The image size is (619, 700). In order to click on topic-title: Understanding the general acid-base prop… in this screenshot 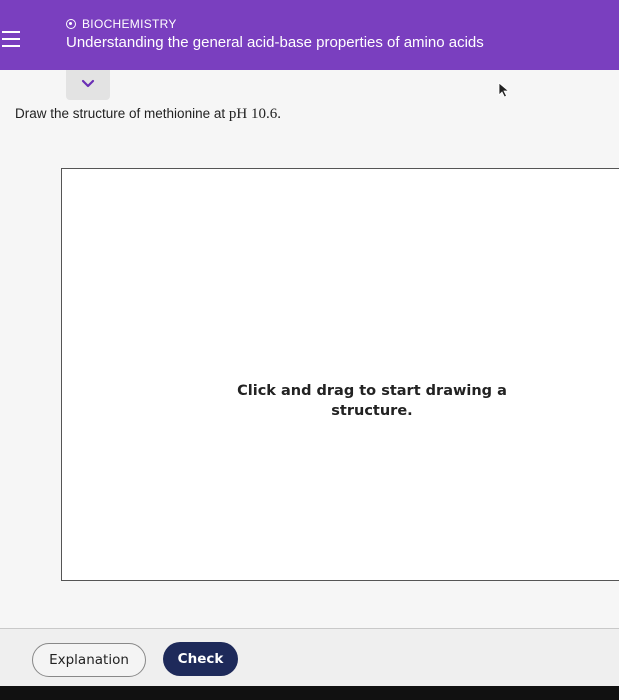, I will do `click(275, 42)`.